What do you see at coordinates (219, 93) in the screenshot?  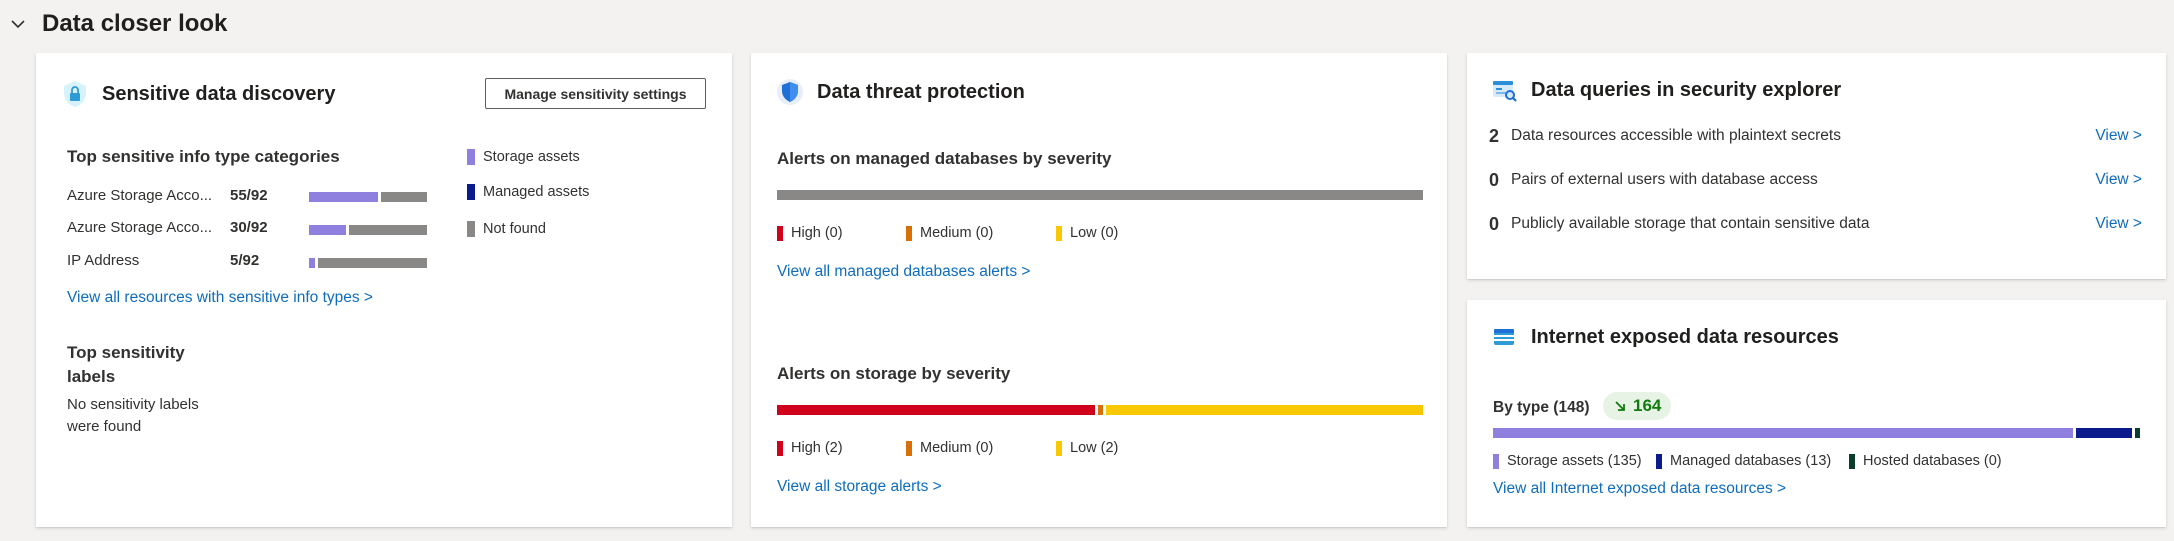 I see `sdd-title: Sensitive data discovery` at bounding box center [219, 93].